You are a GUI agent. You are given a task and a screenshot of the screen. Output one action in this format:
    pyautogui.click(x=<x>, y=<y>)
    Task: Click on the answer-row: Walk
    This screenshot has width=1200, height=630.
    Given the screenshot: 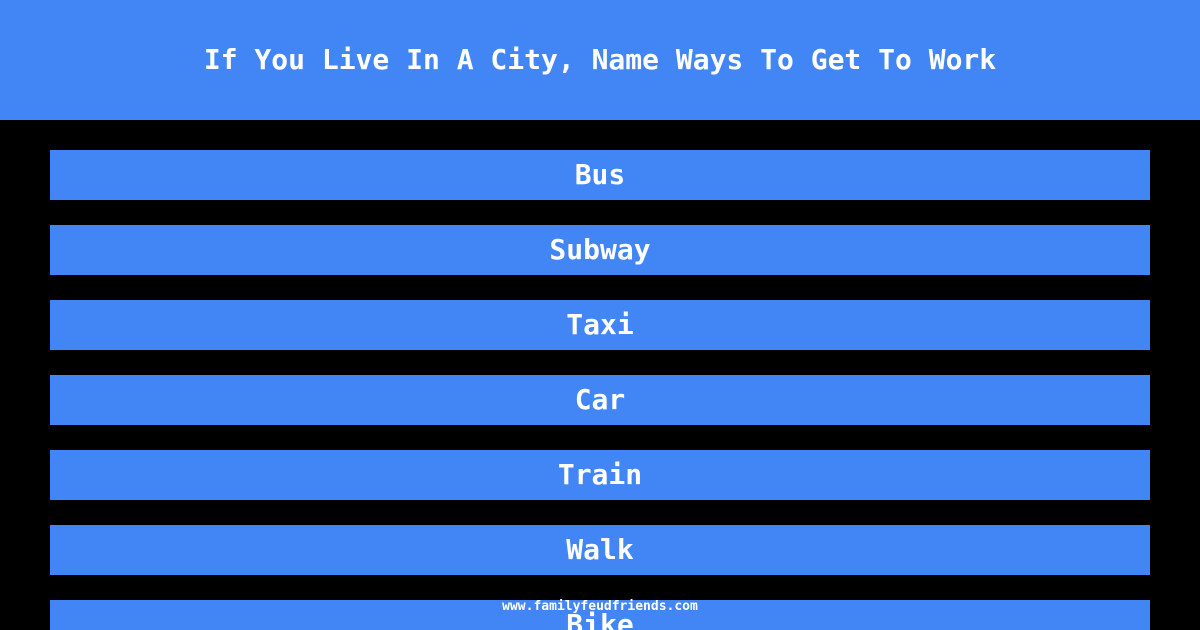 What is the action you would take?
    pyautogui.click(x=600, y=550)
    